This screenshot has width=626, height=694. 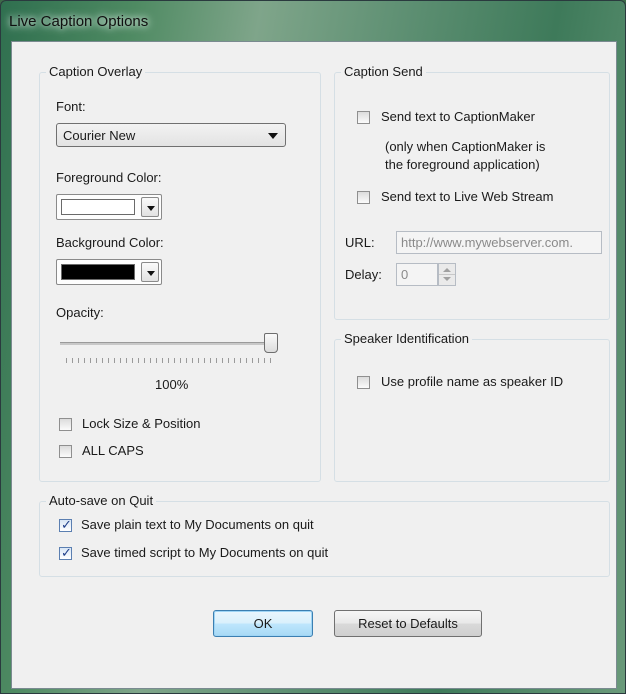 I want to click on chevron-down-icon, so click(x=273, y=136).